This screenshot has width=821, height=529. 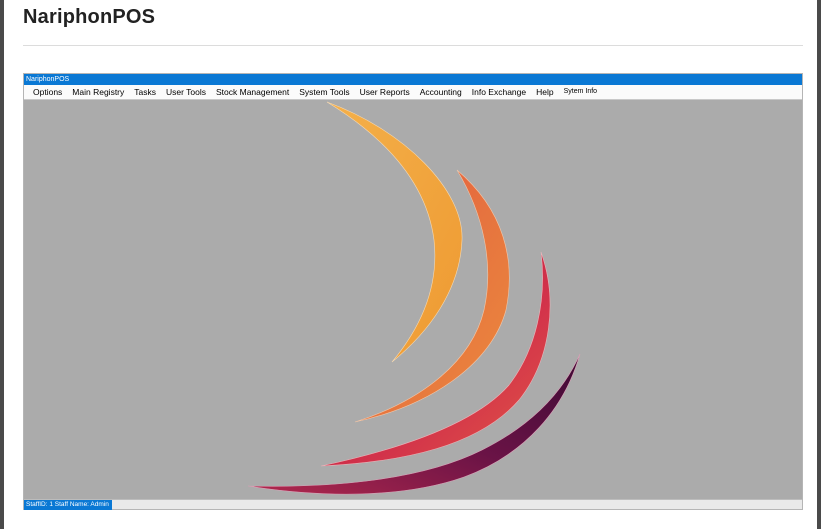 I want to click on menu-system-info: Sytem Info, so click(x=580, y=92).